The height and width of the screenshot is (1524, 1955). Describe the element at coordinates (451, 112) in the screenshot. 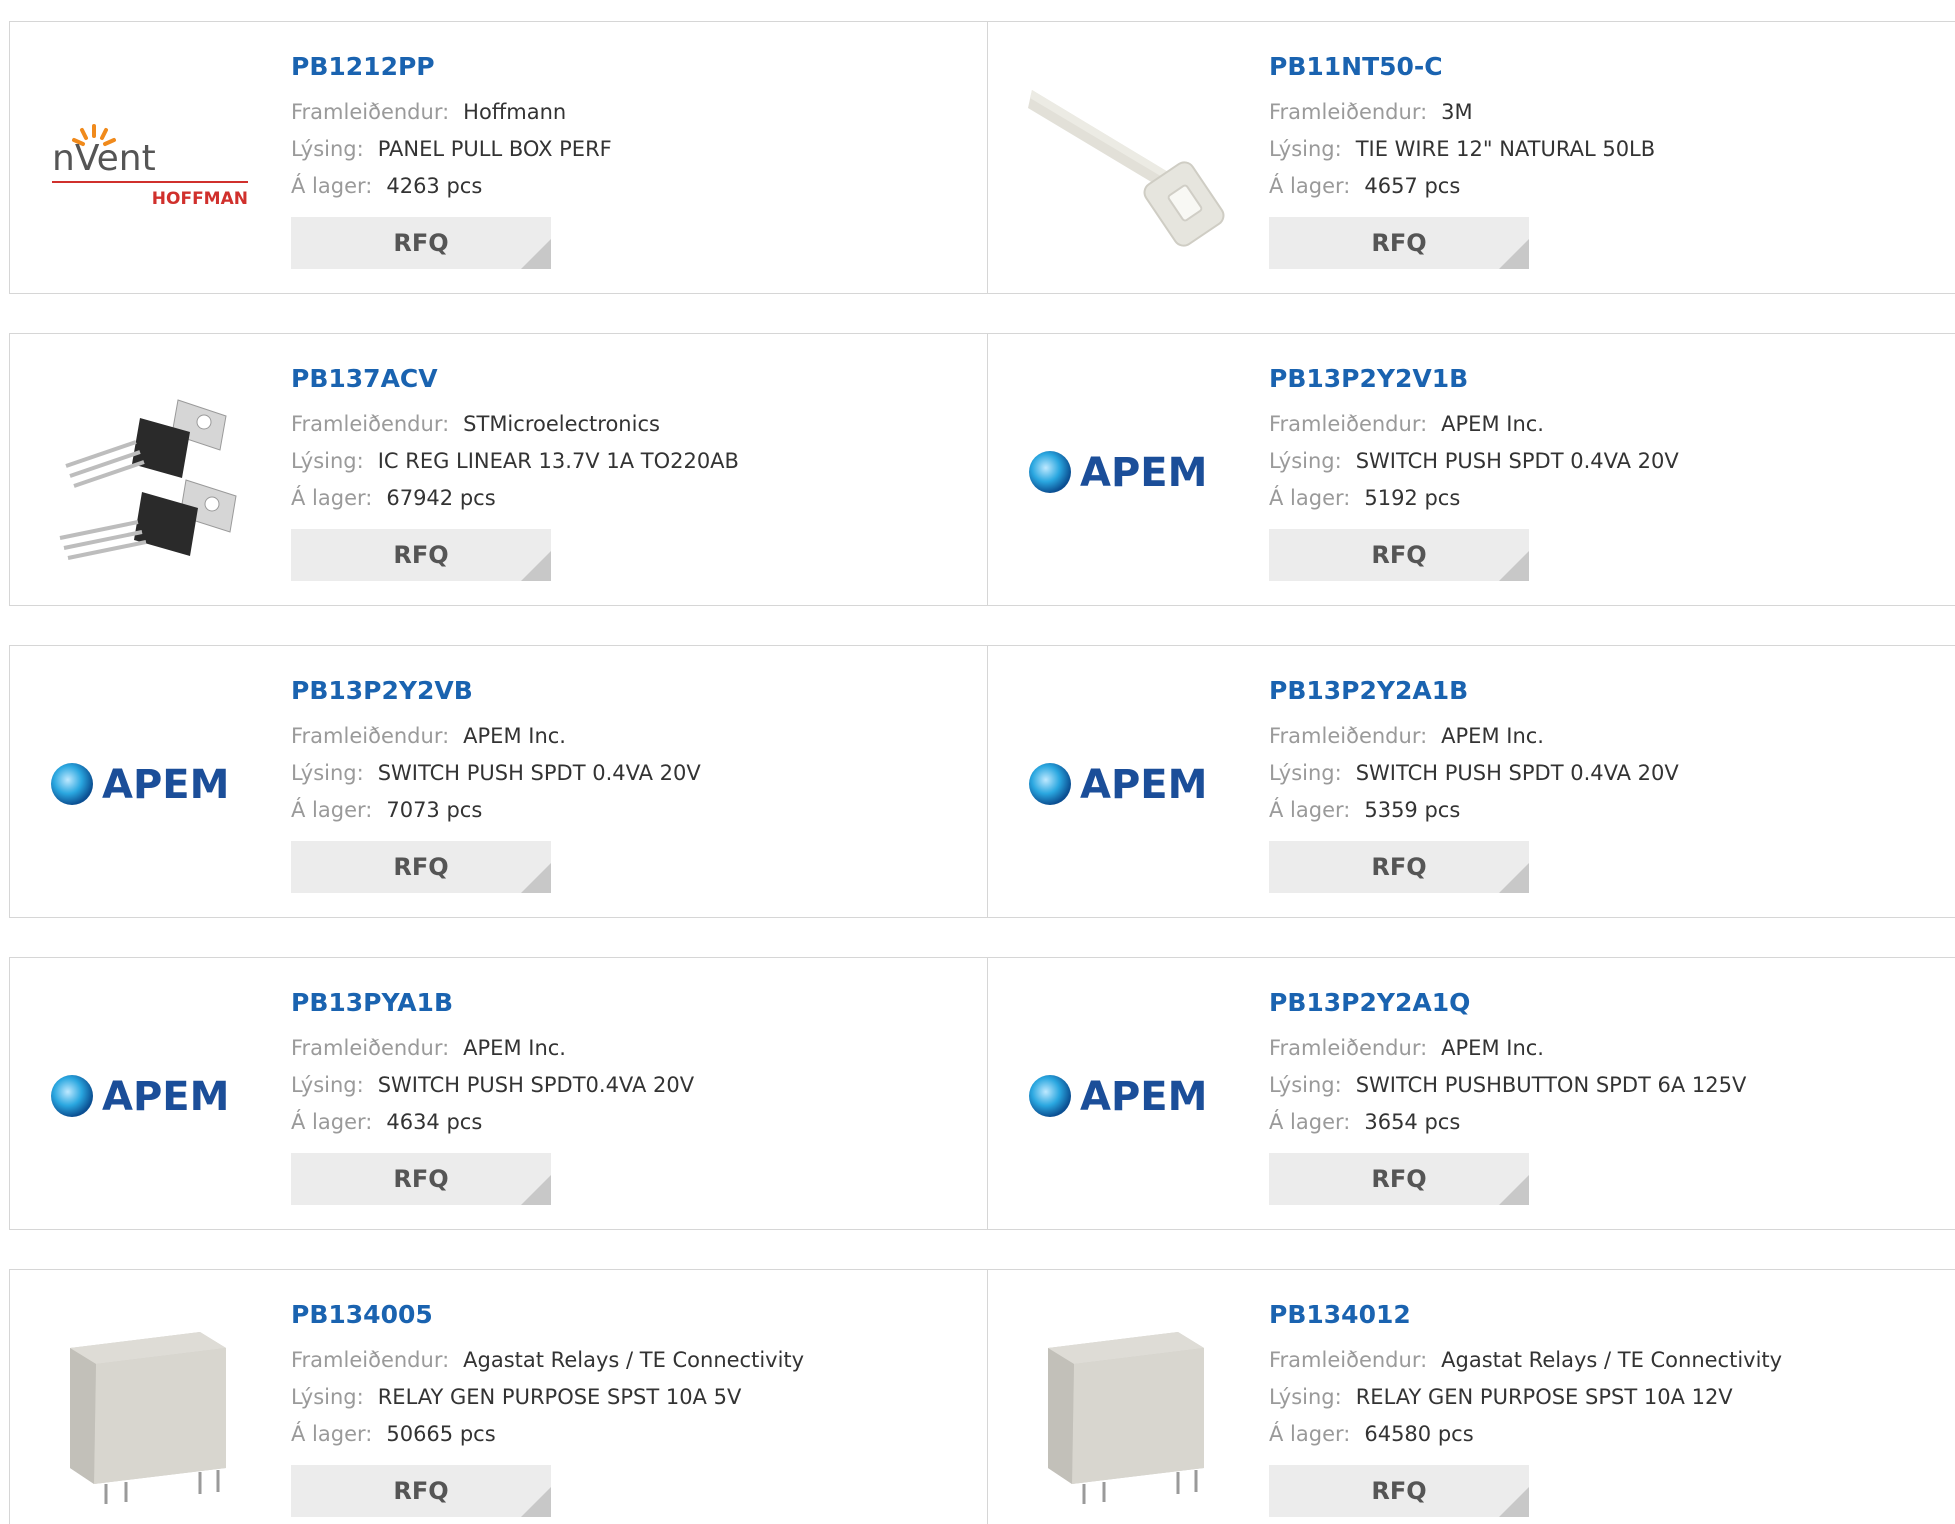

I see `product-manufacturer-line: Framleiðendur: Hoffmann` at that location.